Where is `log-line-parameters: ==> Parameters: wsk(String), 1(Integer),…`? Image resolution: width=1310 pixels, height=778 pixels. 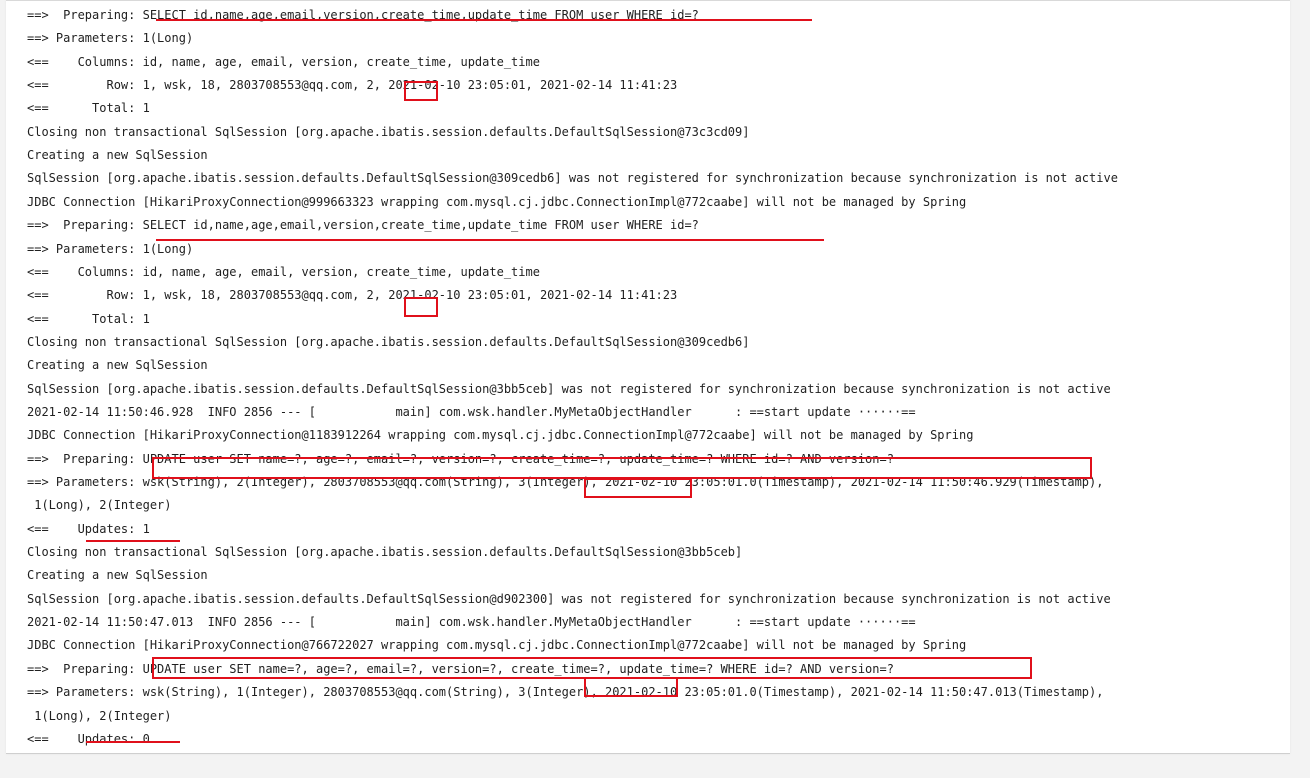
log-line-parameters: ==> Parameters: wsk(String), 1(Integer),… is located at coordinates (565, 692).